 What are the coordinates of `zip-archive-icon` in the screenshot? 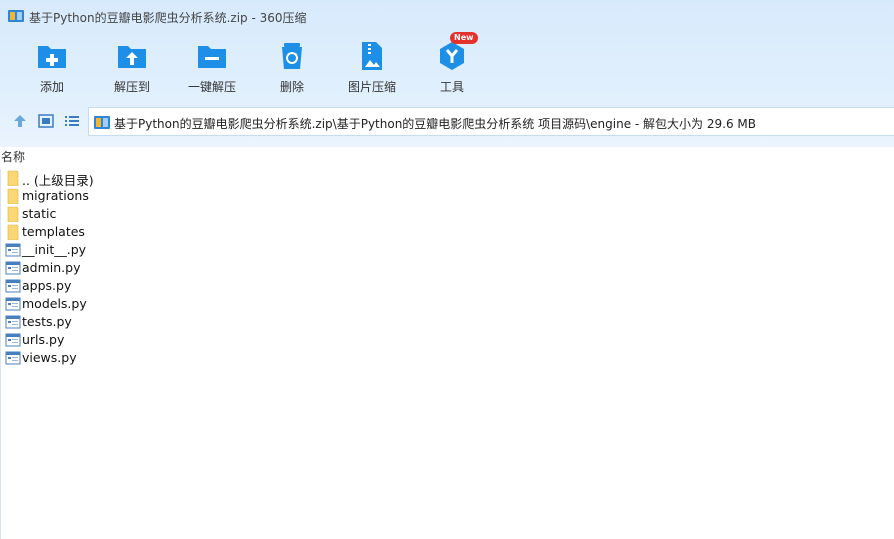 It's located at (102, 122).